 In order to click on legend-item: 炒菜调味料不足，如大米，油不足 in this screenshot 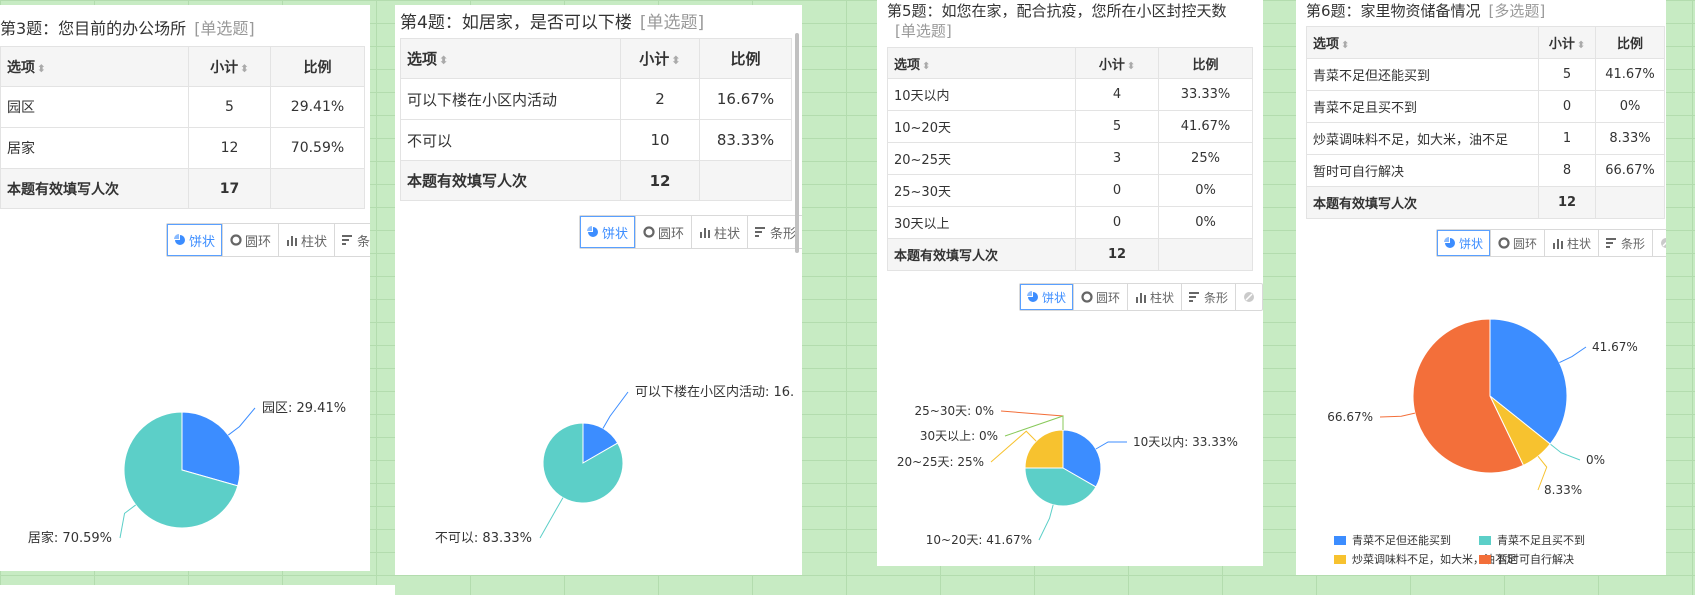, I will do `click(1425, 559)`.